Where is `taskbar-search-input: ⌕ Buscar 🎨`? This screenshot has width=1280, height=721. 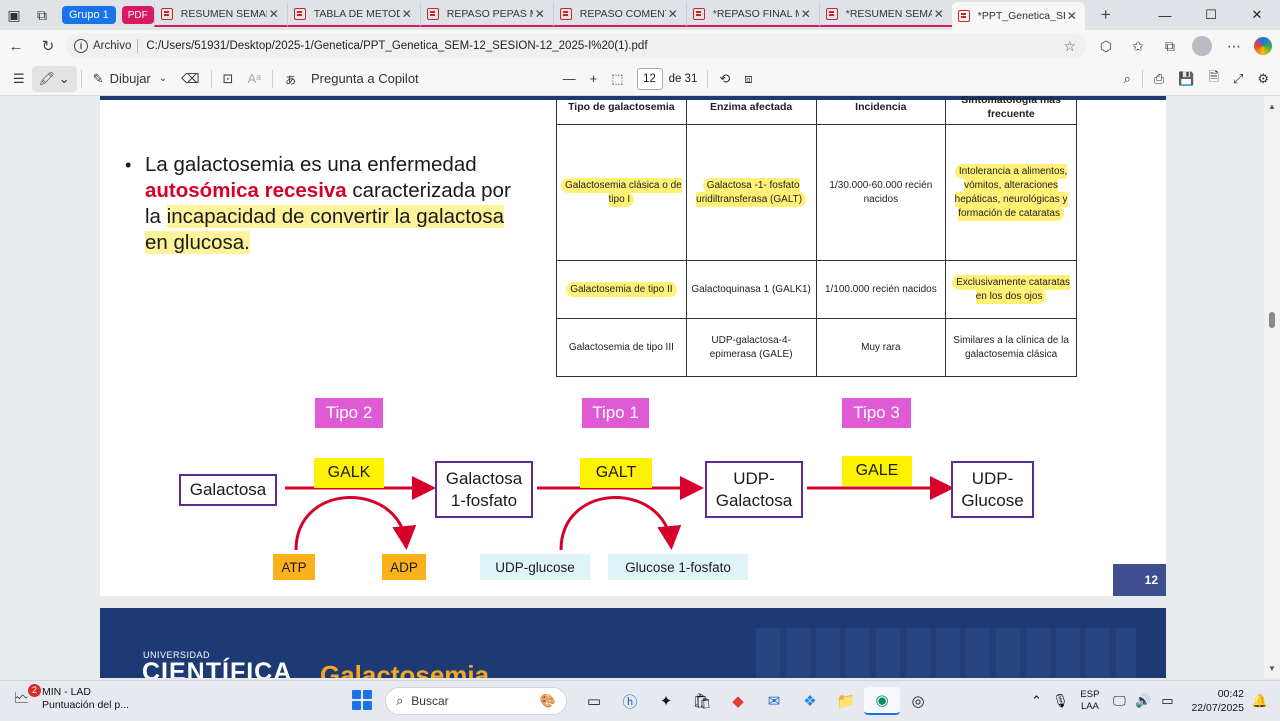 taskbar-search-input: ⌕ Buscar 🎨 is located at coordinates (476, 701).